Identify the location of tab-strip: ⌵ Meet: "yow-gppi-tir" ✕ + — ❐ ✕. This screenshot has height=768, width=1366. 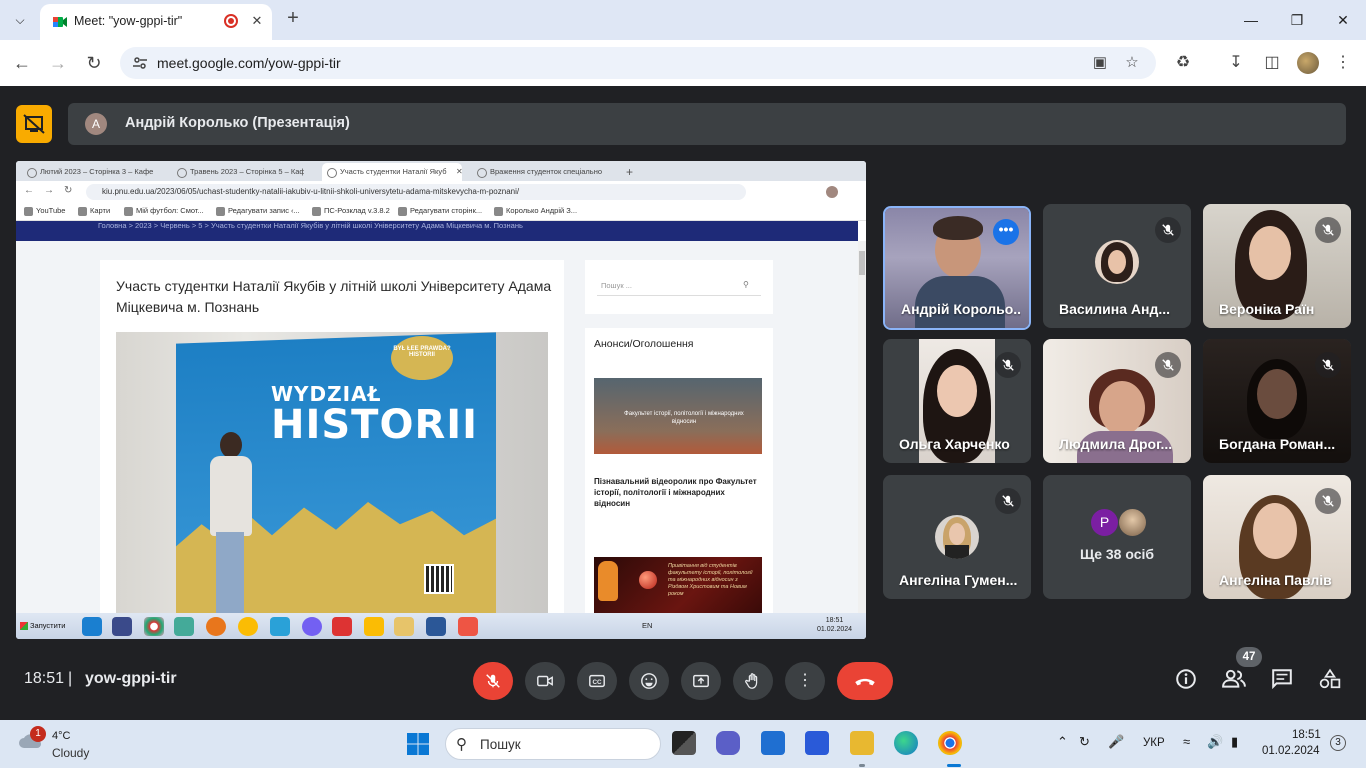
(683, 20).